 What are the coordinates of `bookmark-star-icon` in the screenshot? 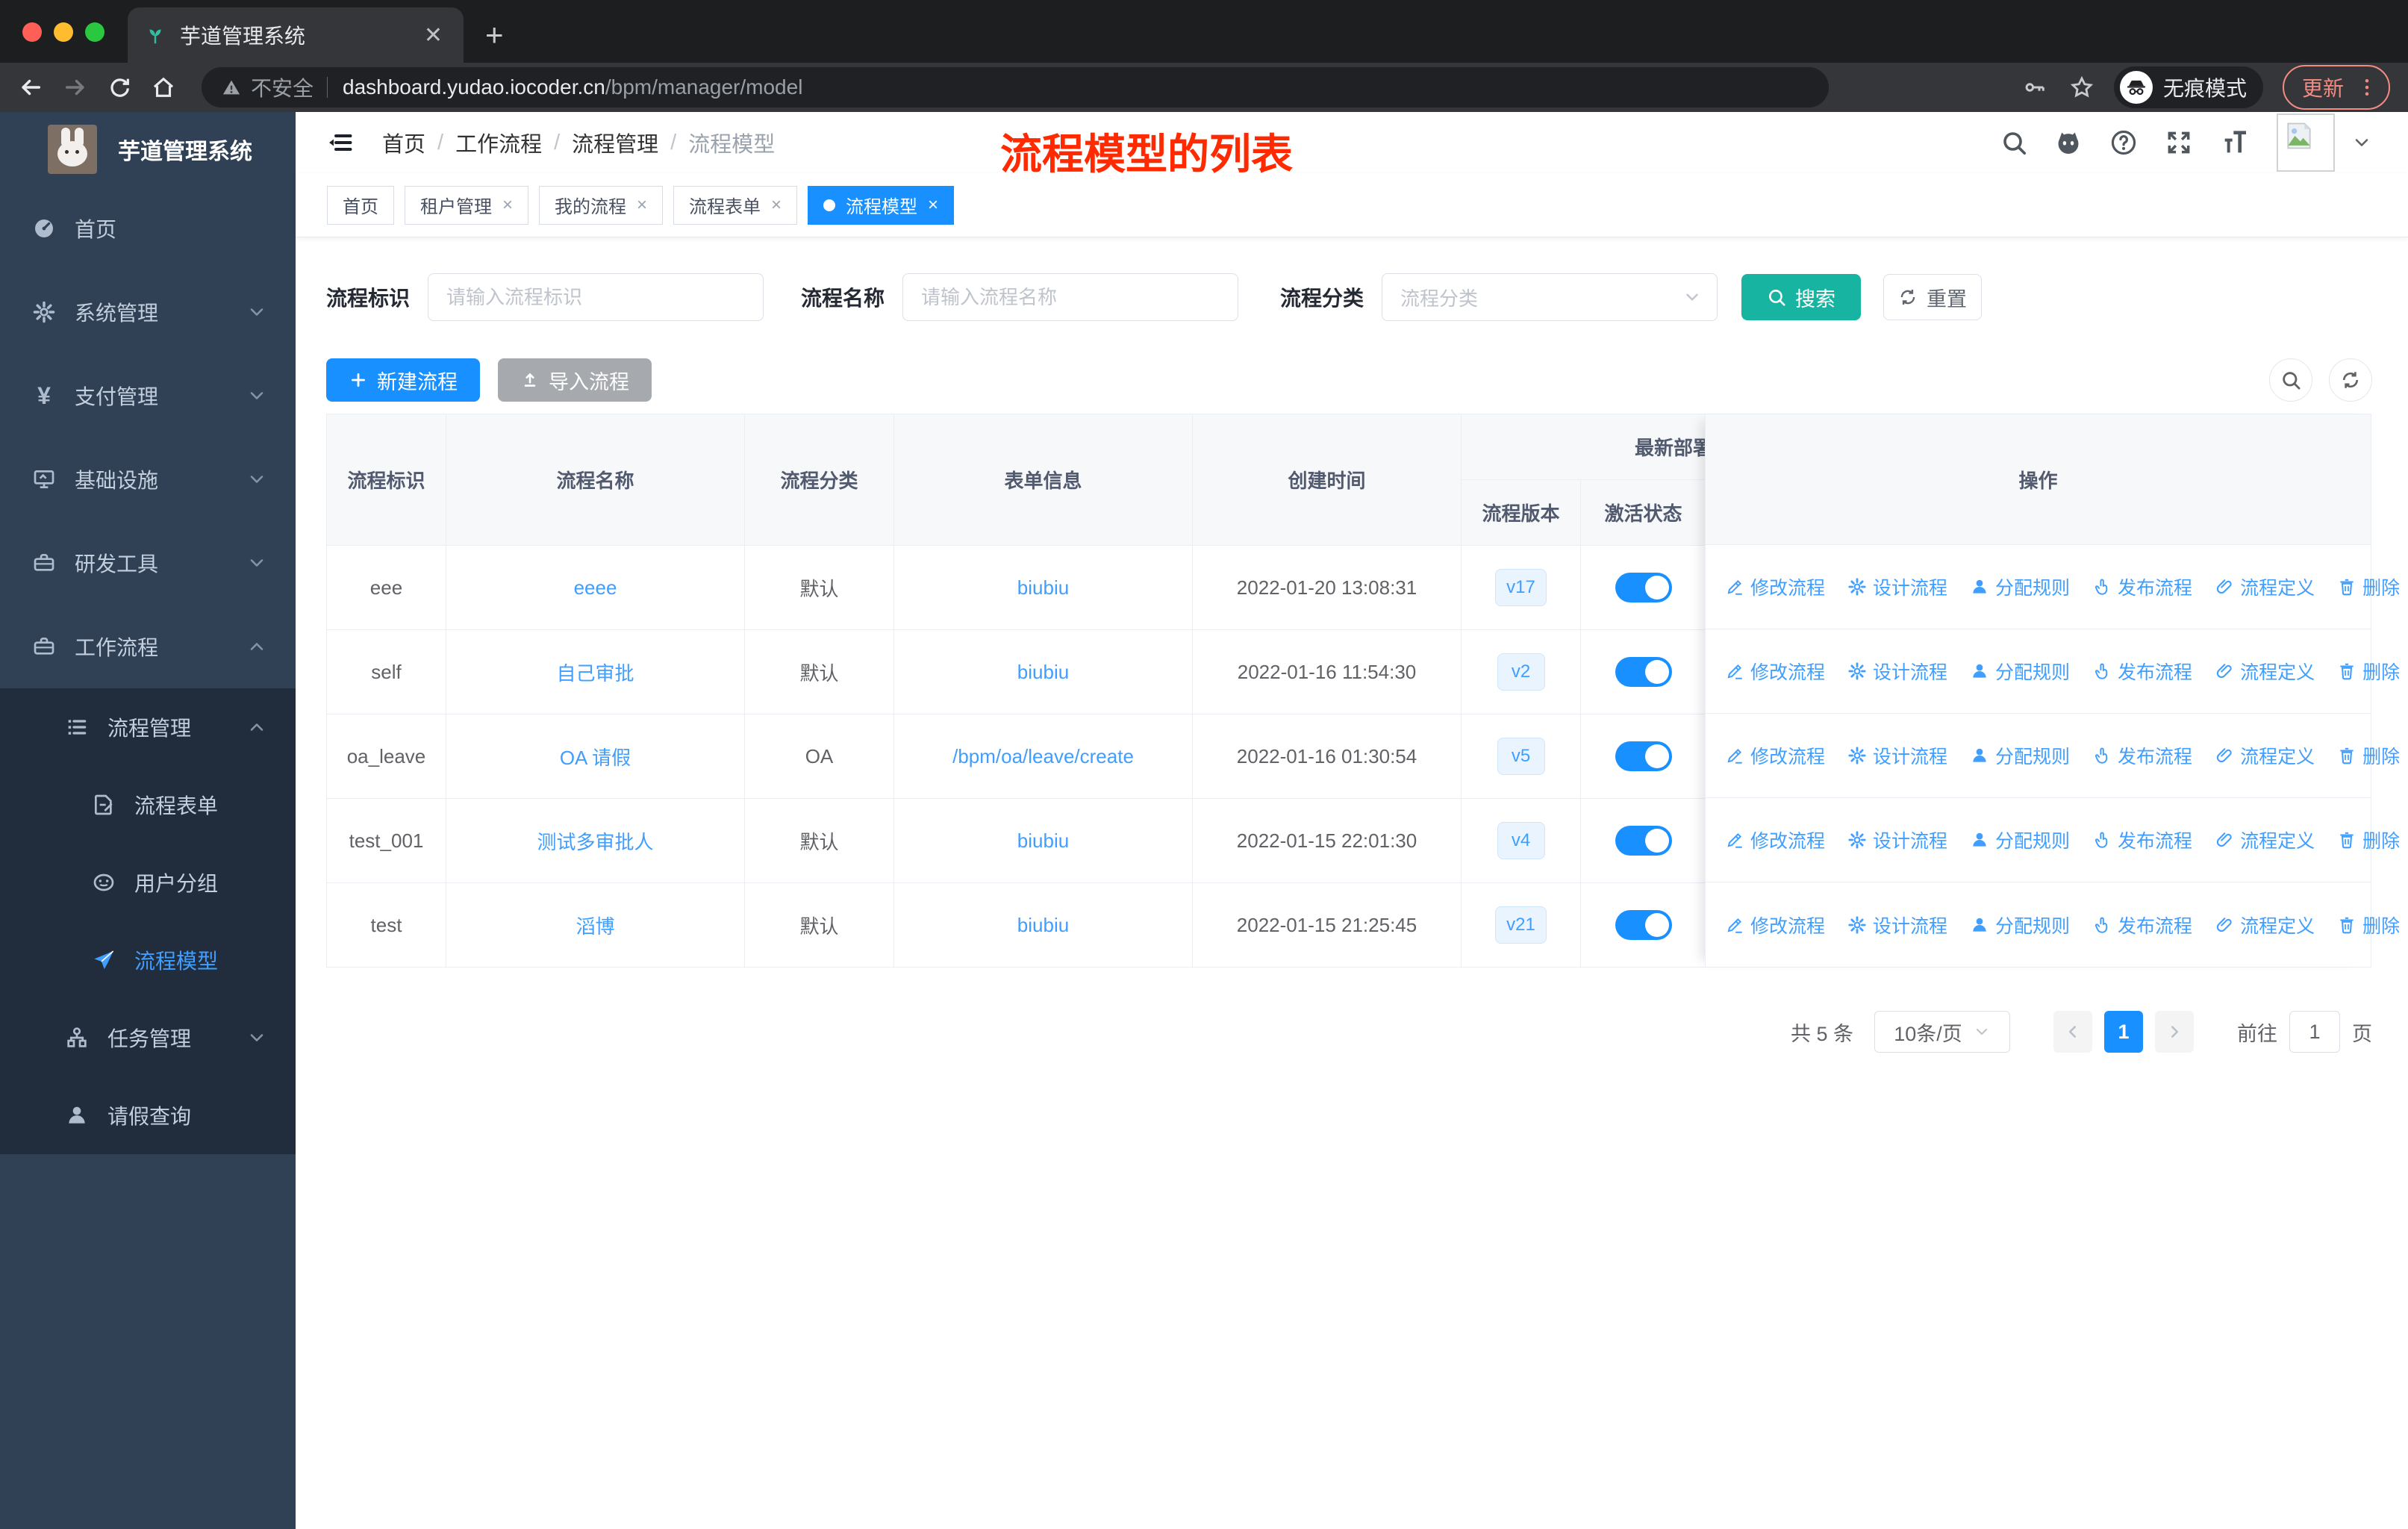 It's located at (2081, 87).